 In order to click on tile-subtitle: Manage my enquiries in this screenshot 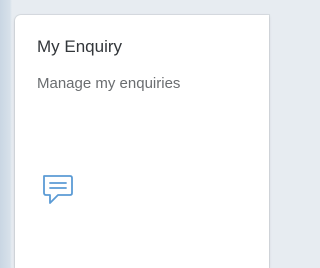, I will do `click(109, 83)`.